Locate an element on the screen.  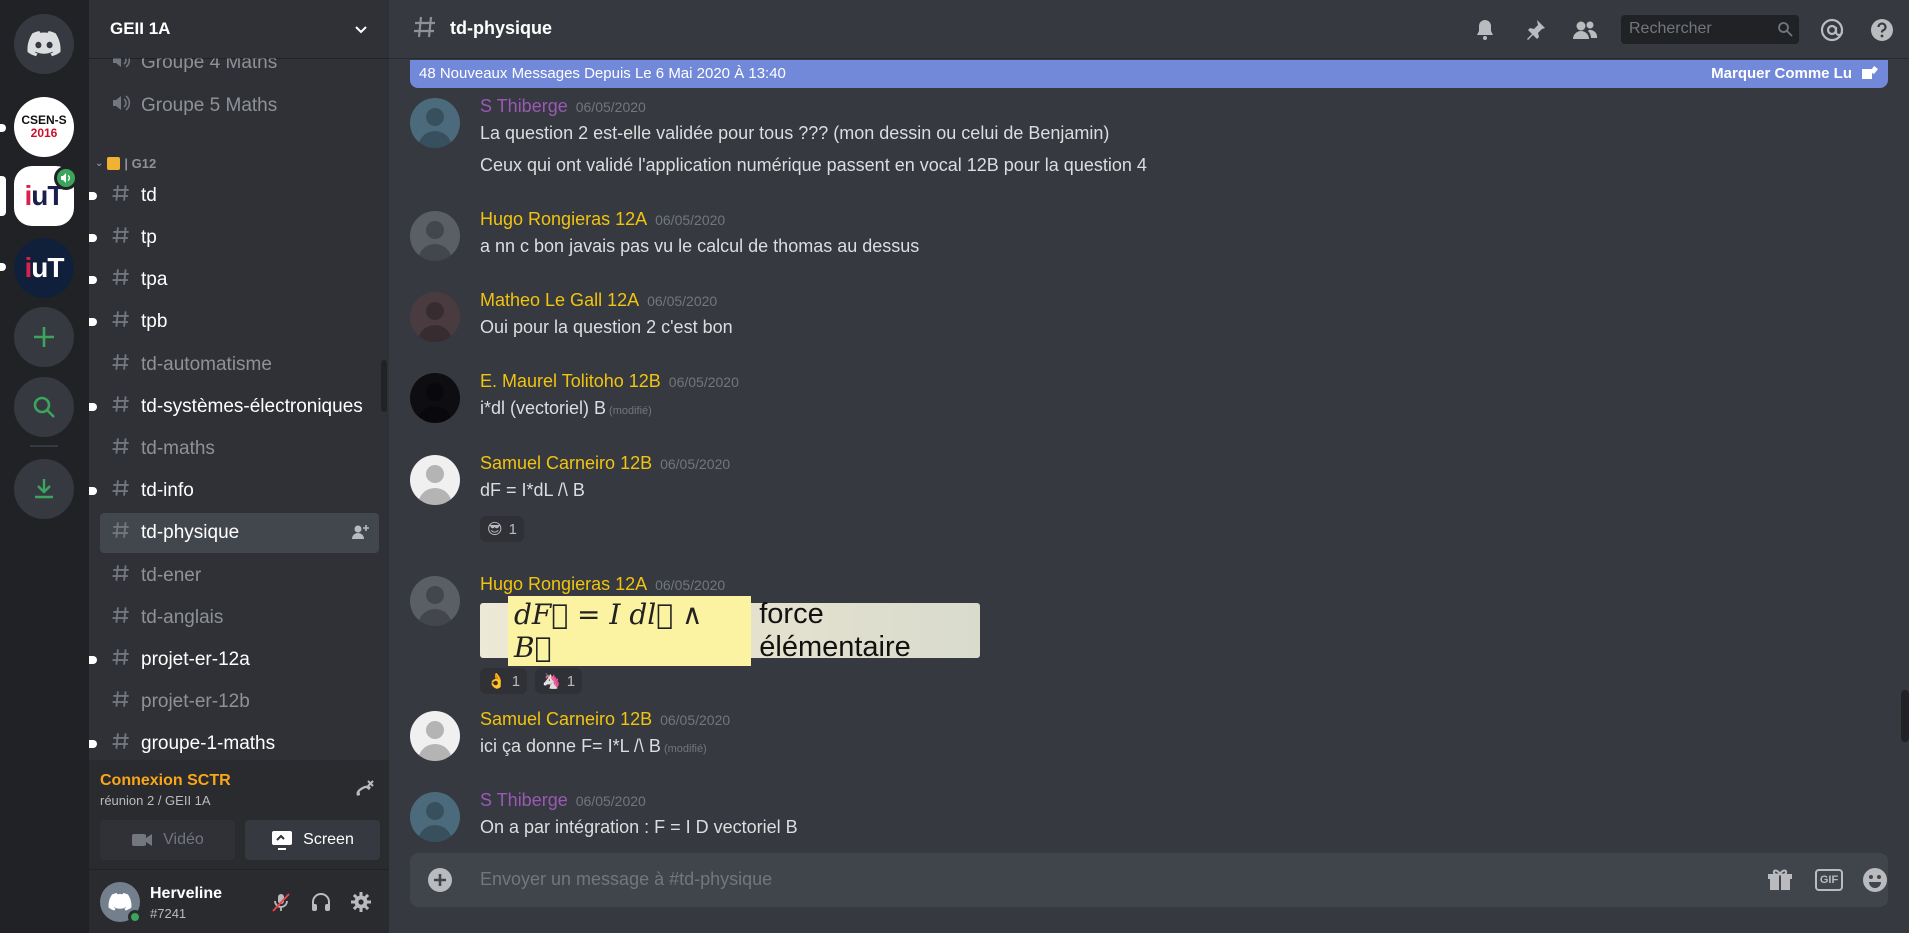
notification-bell-icon is located at coordinates (1485, 30).